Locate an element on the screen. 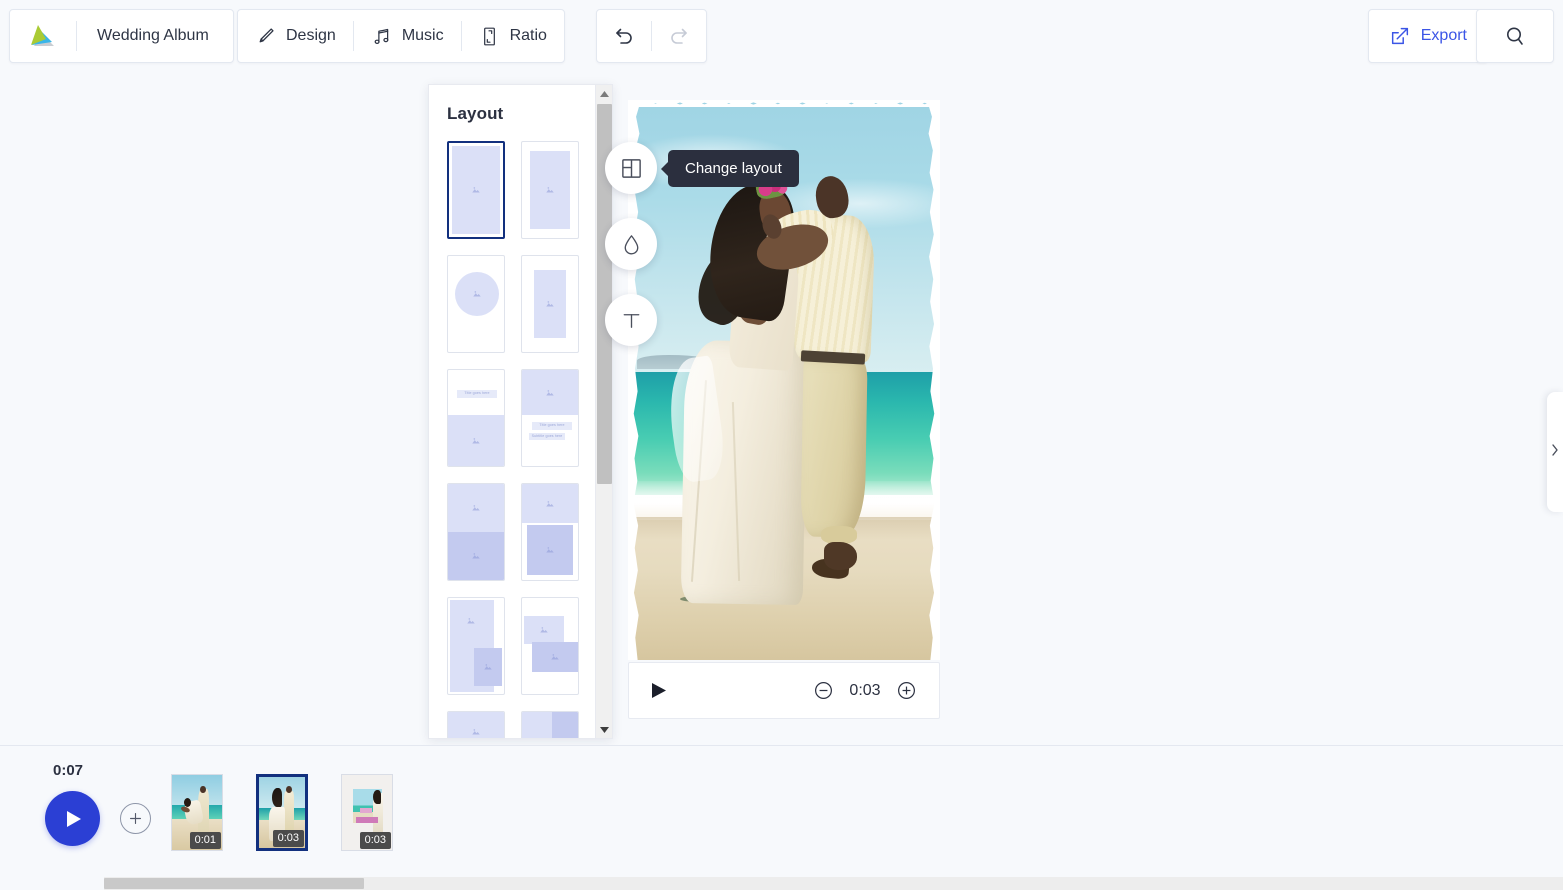 The image size is (1563, 890). tools-group: Design Music Ratio is located at coordinates (401, 36).